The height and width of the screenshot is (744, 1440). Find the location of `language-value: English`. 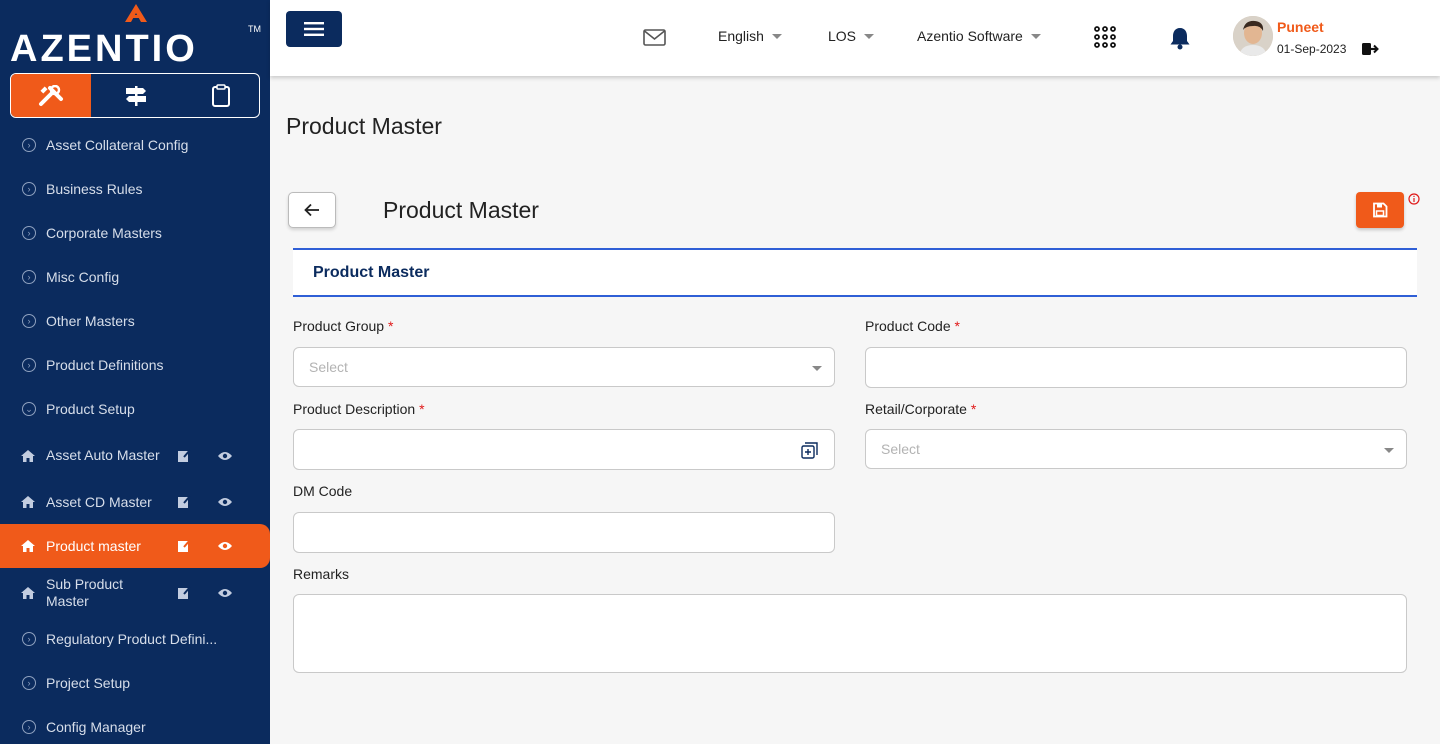

language-value: English is located at coordinates (741, 36).